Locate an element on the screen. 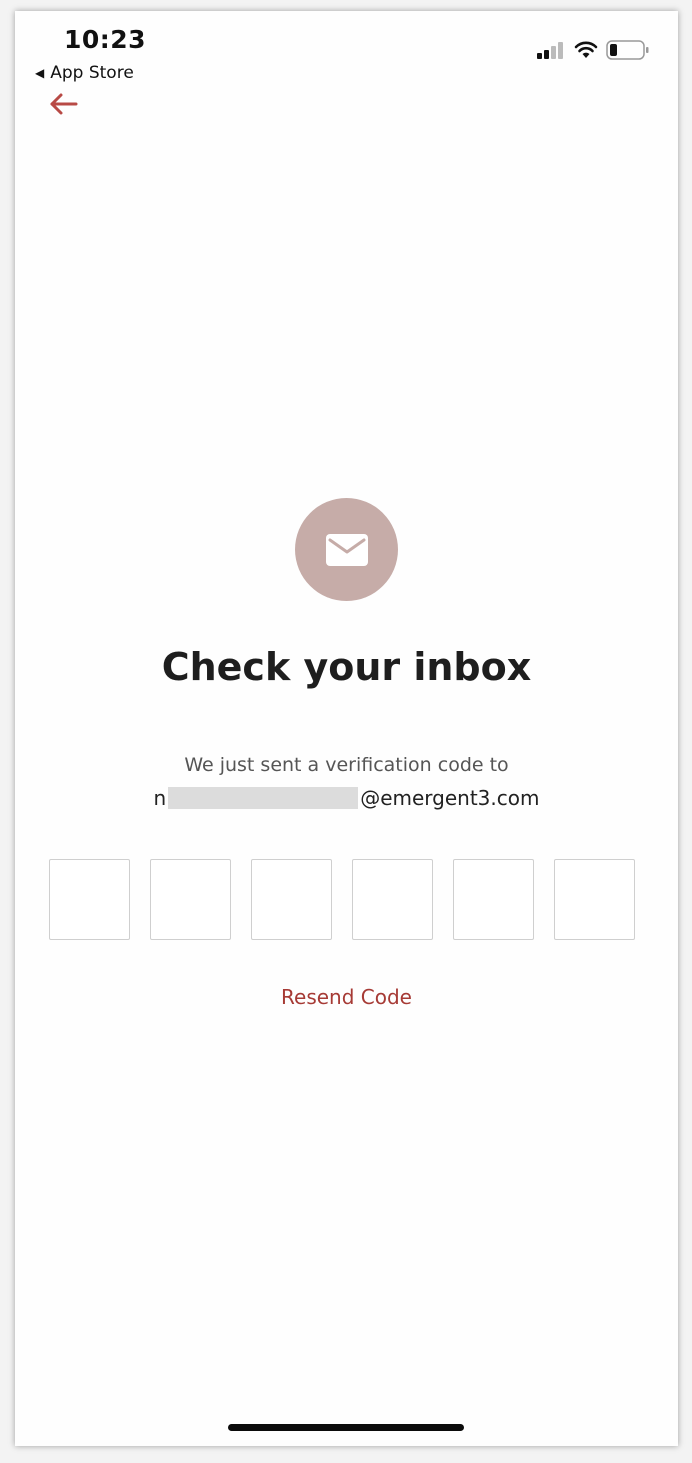 The height and width of the screenshot is (1463, 692). verification-code-inputs is located at coordinates (342, 899).